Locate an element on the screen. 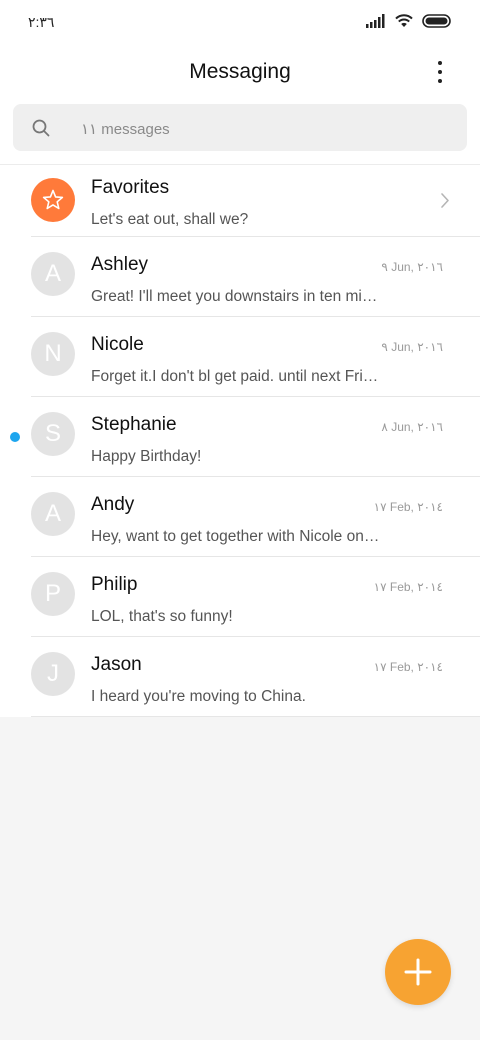 The image size is (480, 1040). conversation-name: Jason is located at coordinates (116, 664).